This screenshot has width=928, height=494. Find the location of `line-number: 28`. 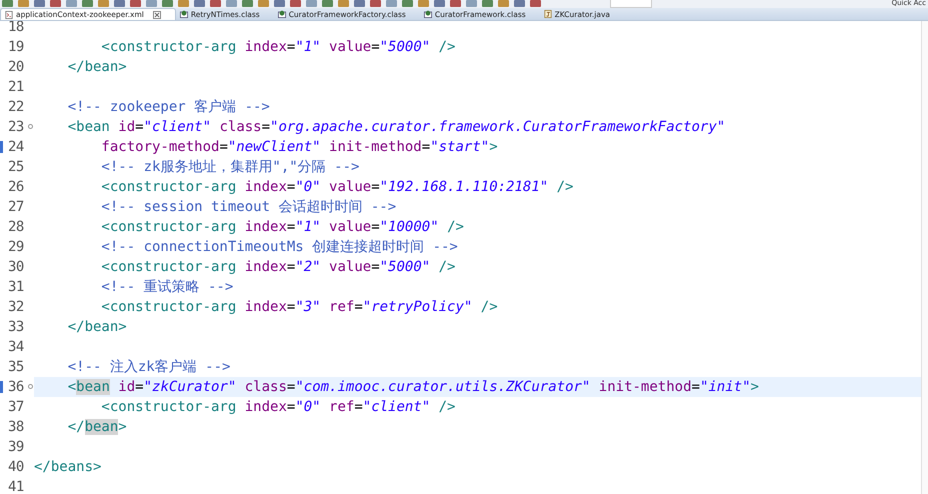

line-number: 28 is located at coordinates (16, 227).